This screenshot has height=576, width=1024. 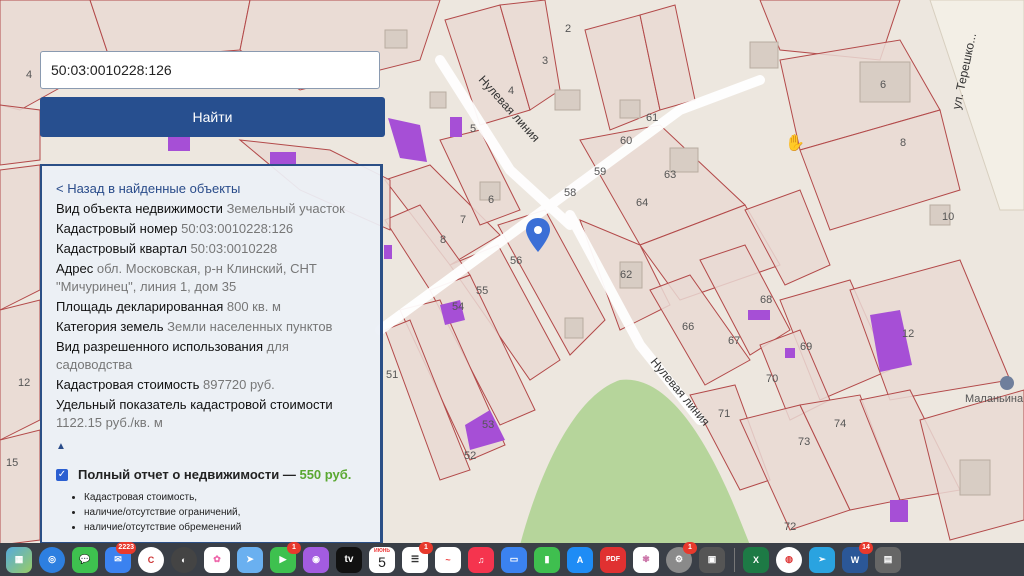 I want to click on parcel-number: 73, so click(x=804, y=442).